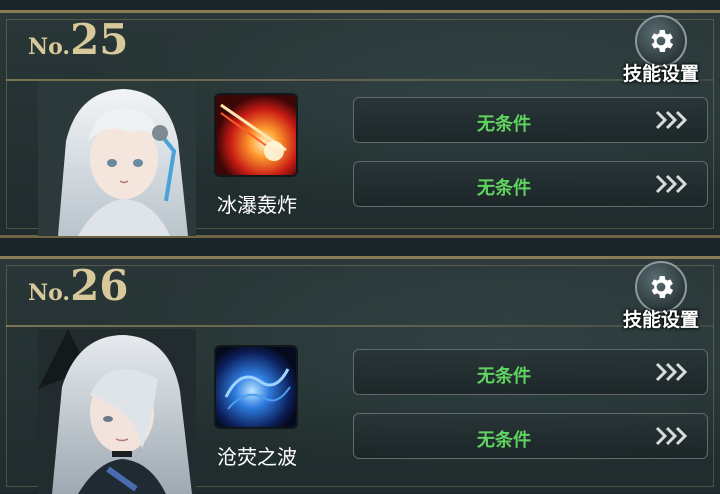  I want to click on character-number: No.25, so click(78, 40).